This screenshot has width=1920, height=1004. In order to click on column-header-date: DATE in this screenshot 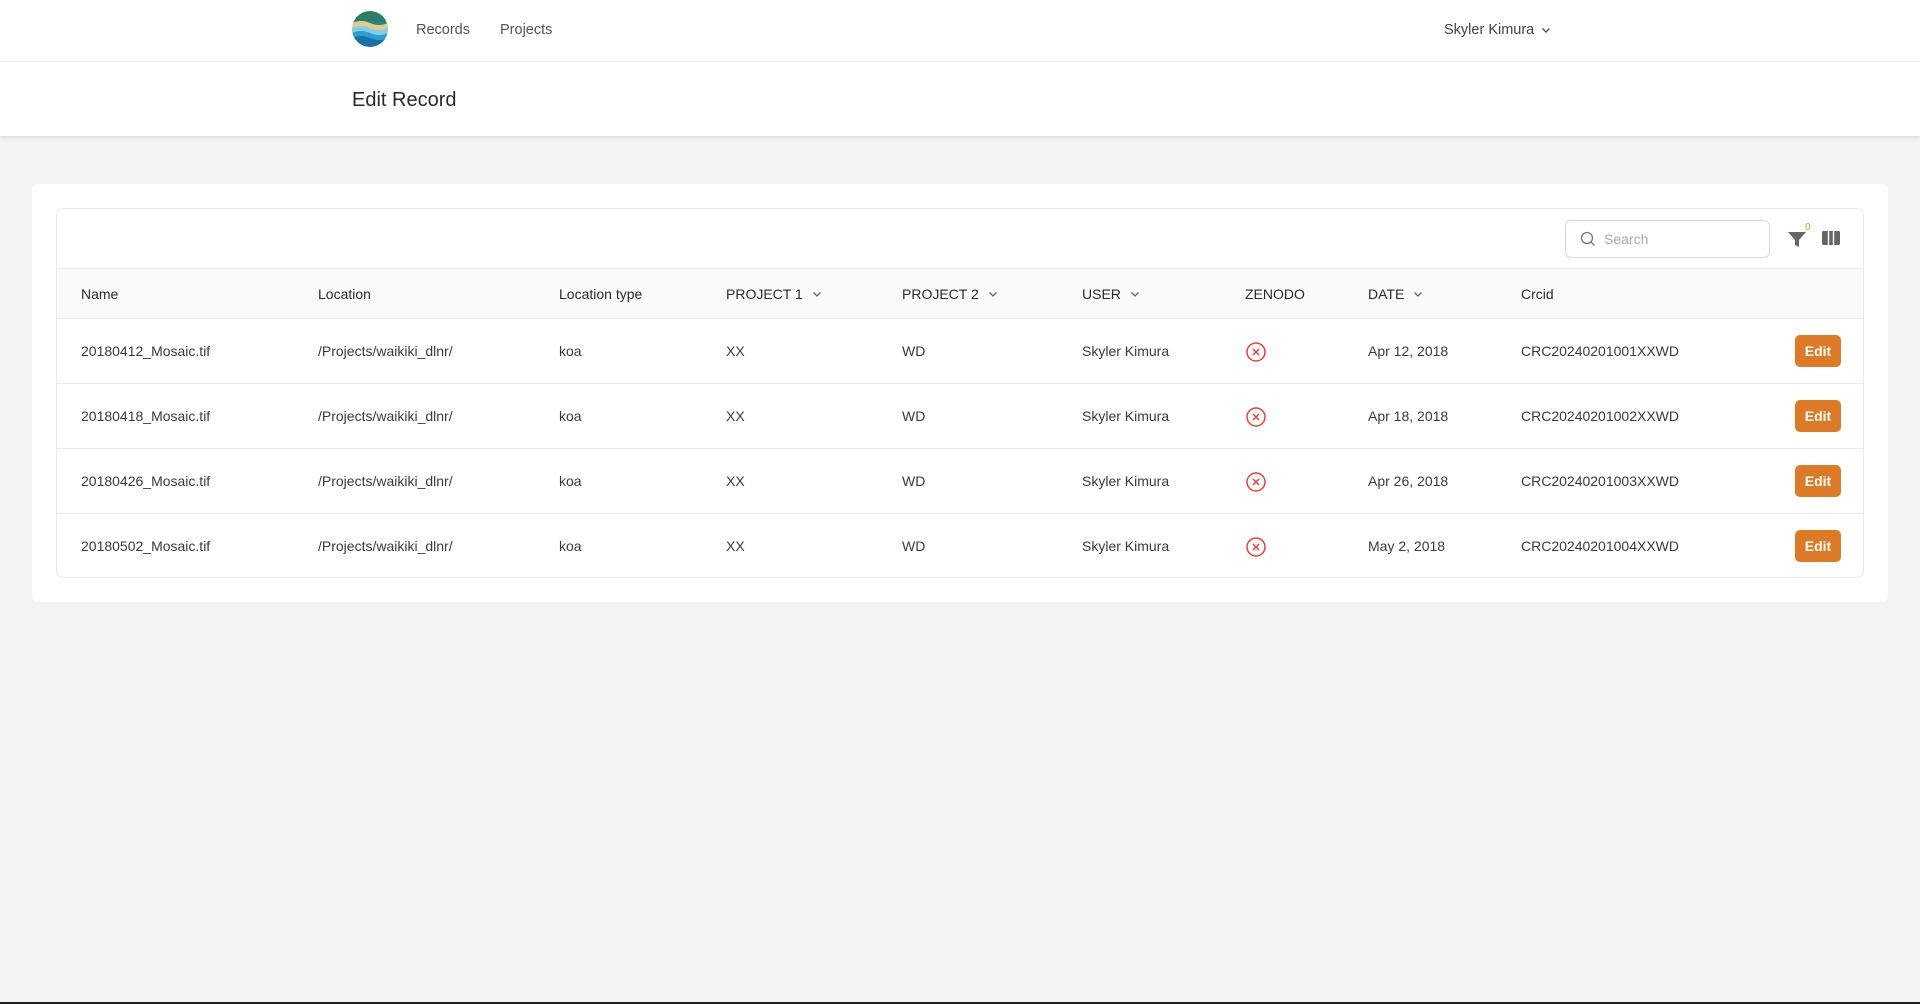, I will do `click(1396, 294)`.